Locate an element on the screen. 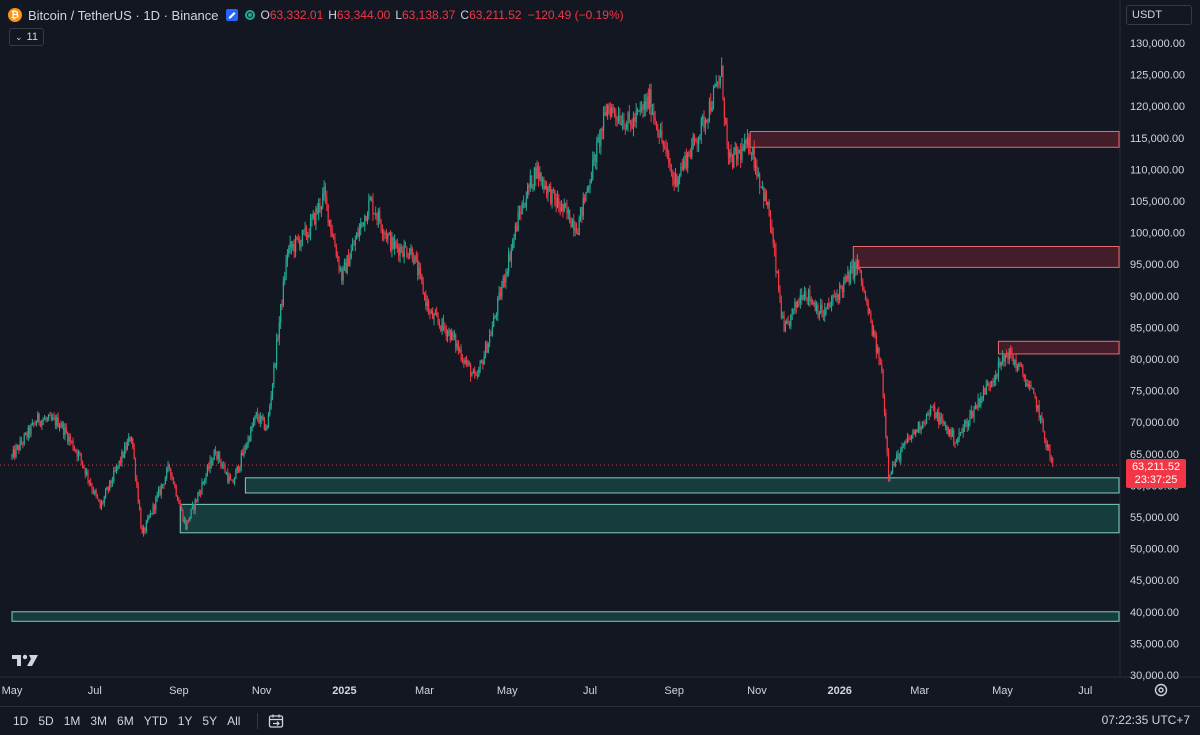 The image size is (1200, 735). tradingview-logo-icon is located at coordinates (25, 660).